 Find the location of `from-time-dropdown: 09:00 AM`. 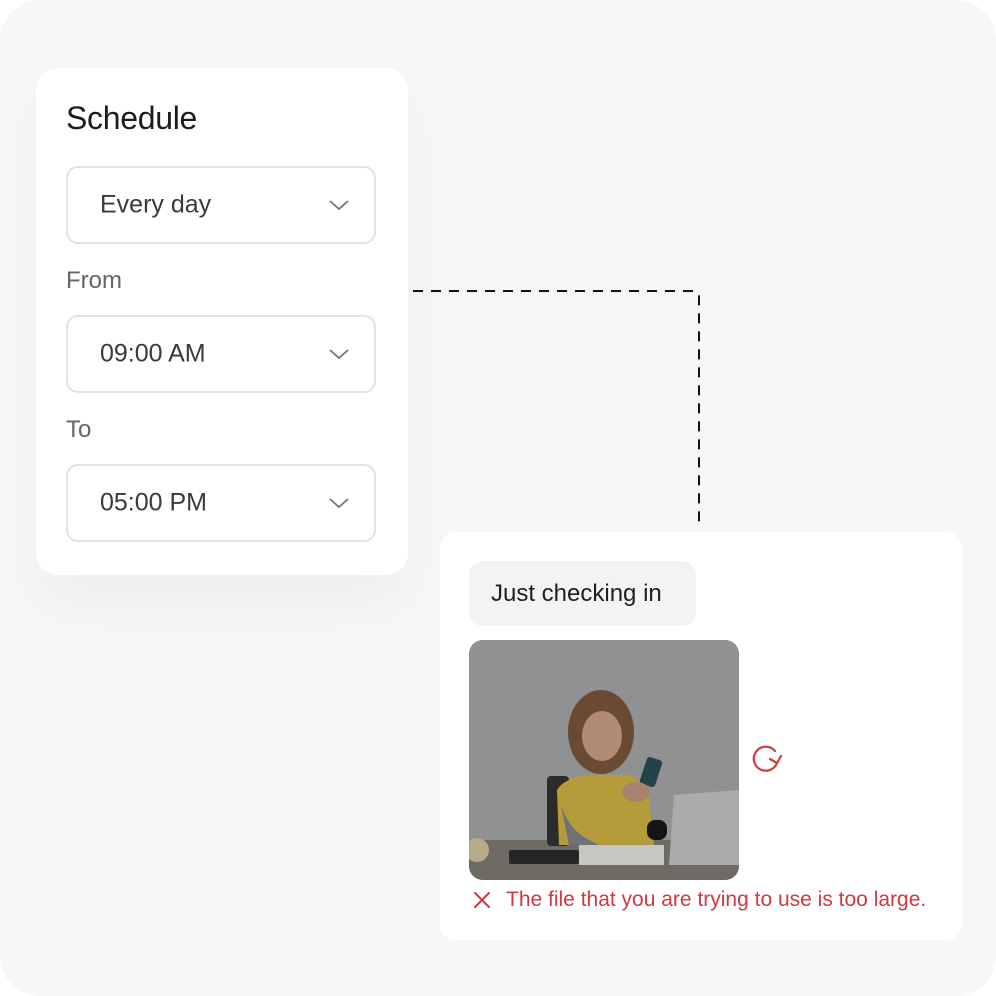

from-time-dropdown: 09:00 AM is located at coordinates (221, 354).